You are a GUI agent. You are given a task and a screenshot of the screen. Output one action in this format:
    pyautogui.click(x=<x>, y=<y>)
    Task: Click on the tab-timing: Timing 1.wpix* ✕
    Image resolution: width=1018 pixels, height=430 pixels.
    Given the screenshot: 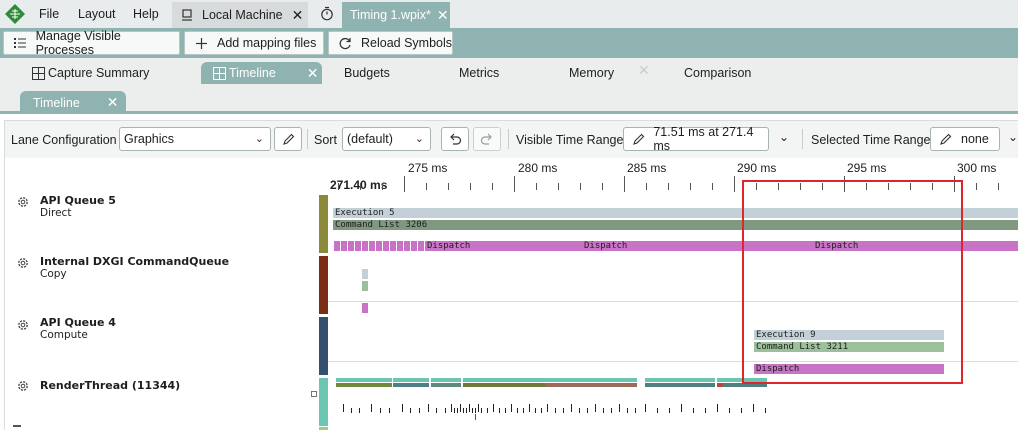 What is the action you would take?
    pyautogui.click(x=396, y=15)
    